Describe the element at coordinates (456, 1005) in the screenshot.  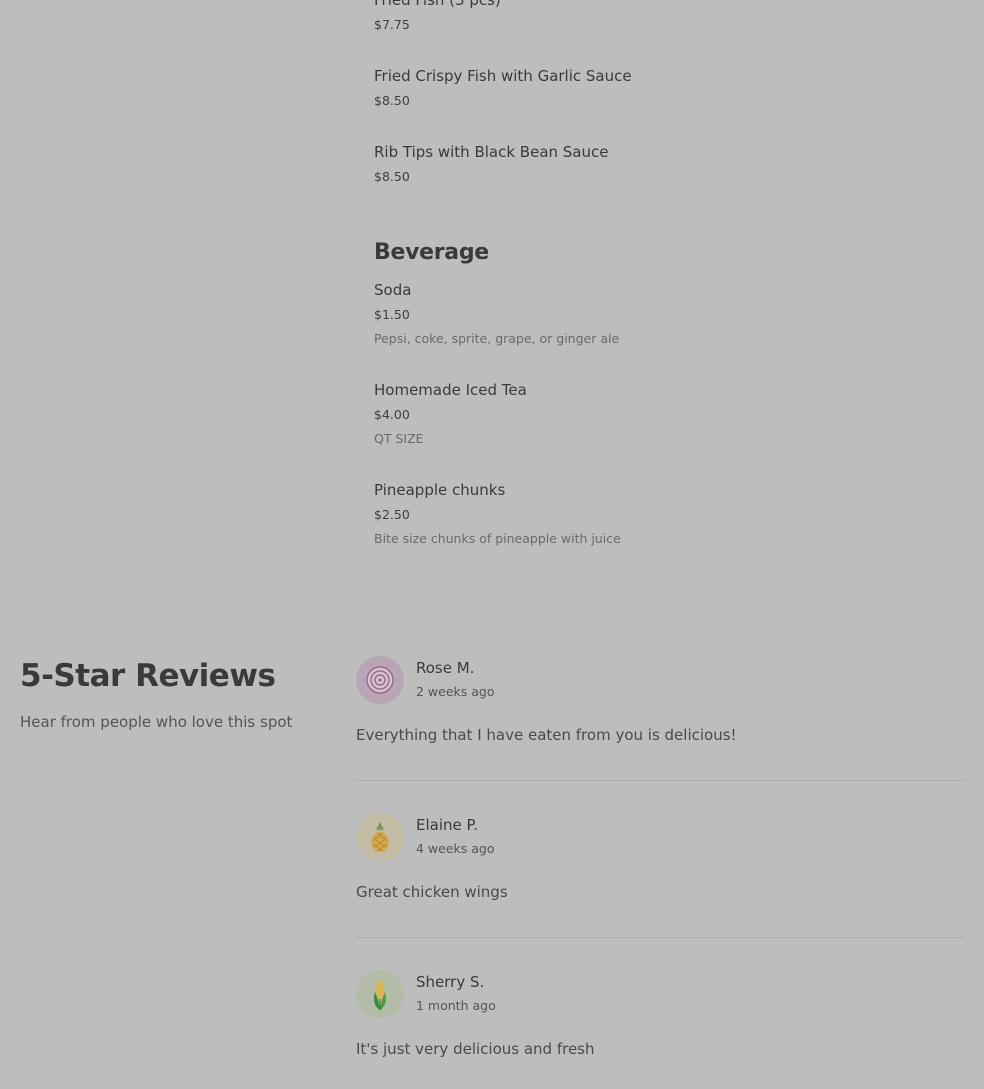
I see `review-time: 1 month ago` at that location.